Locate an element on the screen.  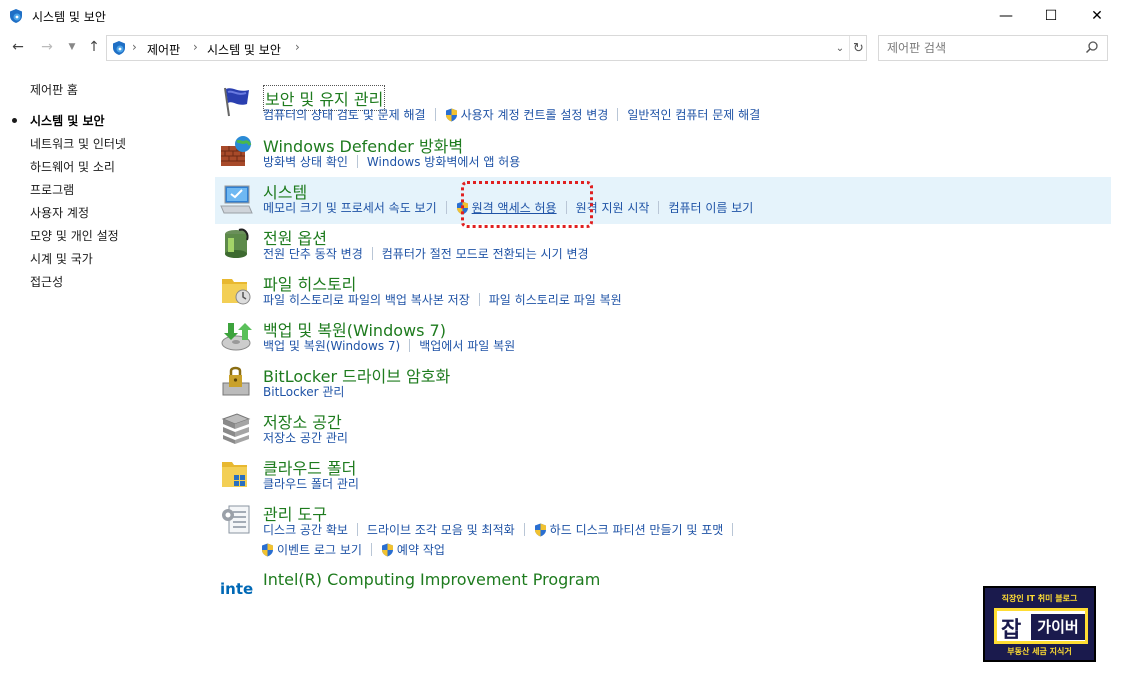
link-event-logs: 이벤트 로그 보기 is located at coordinates (311, 549).